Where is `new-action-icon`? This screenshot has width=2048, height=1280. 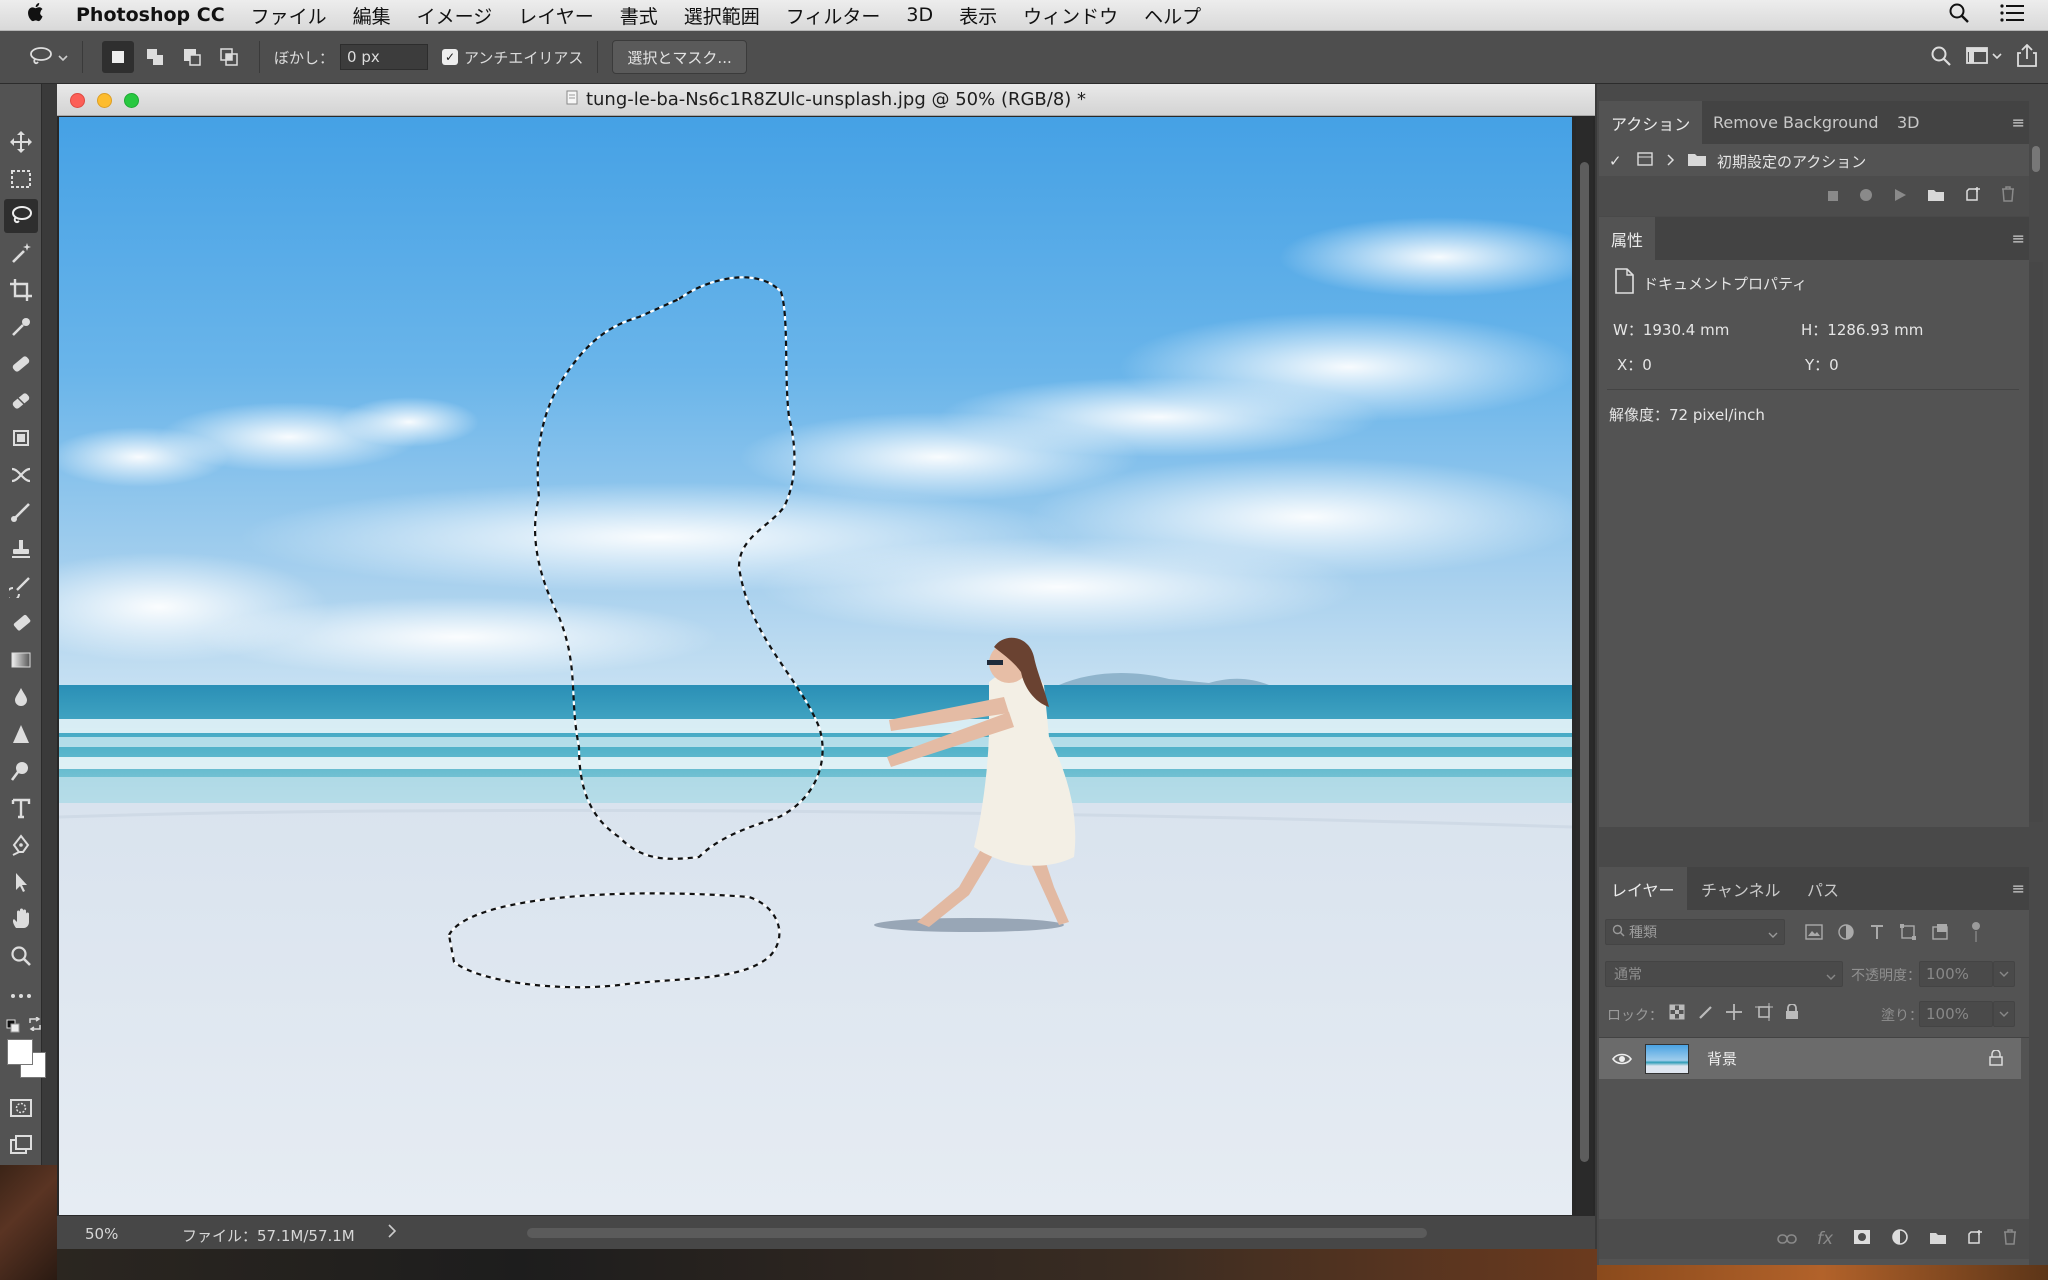 new-action-icon is located at coordinates (1973, 196).